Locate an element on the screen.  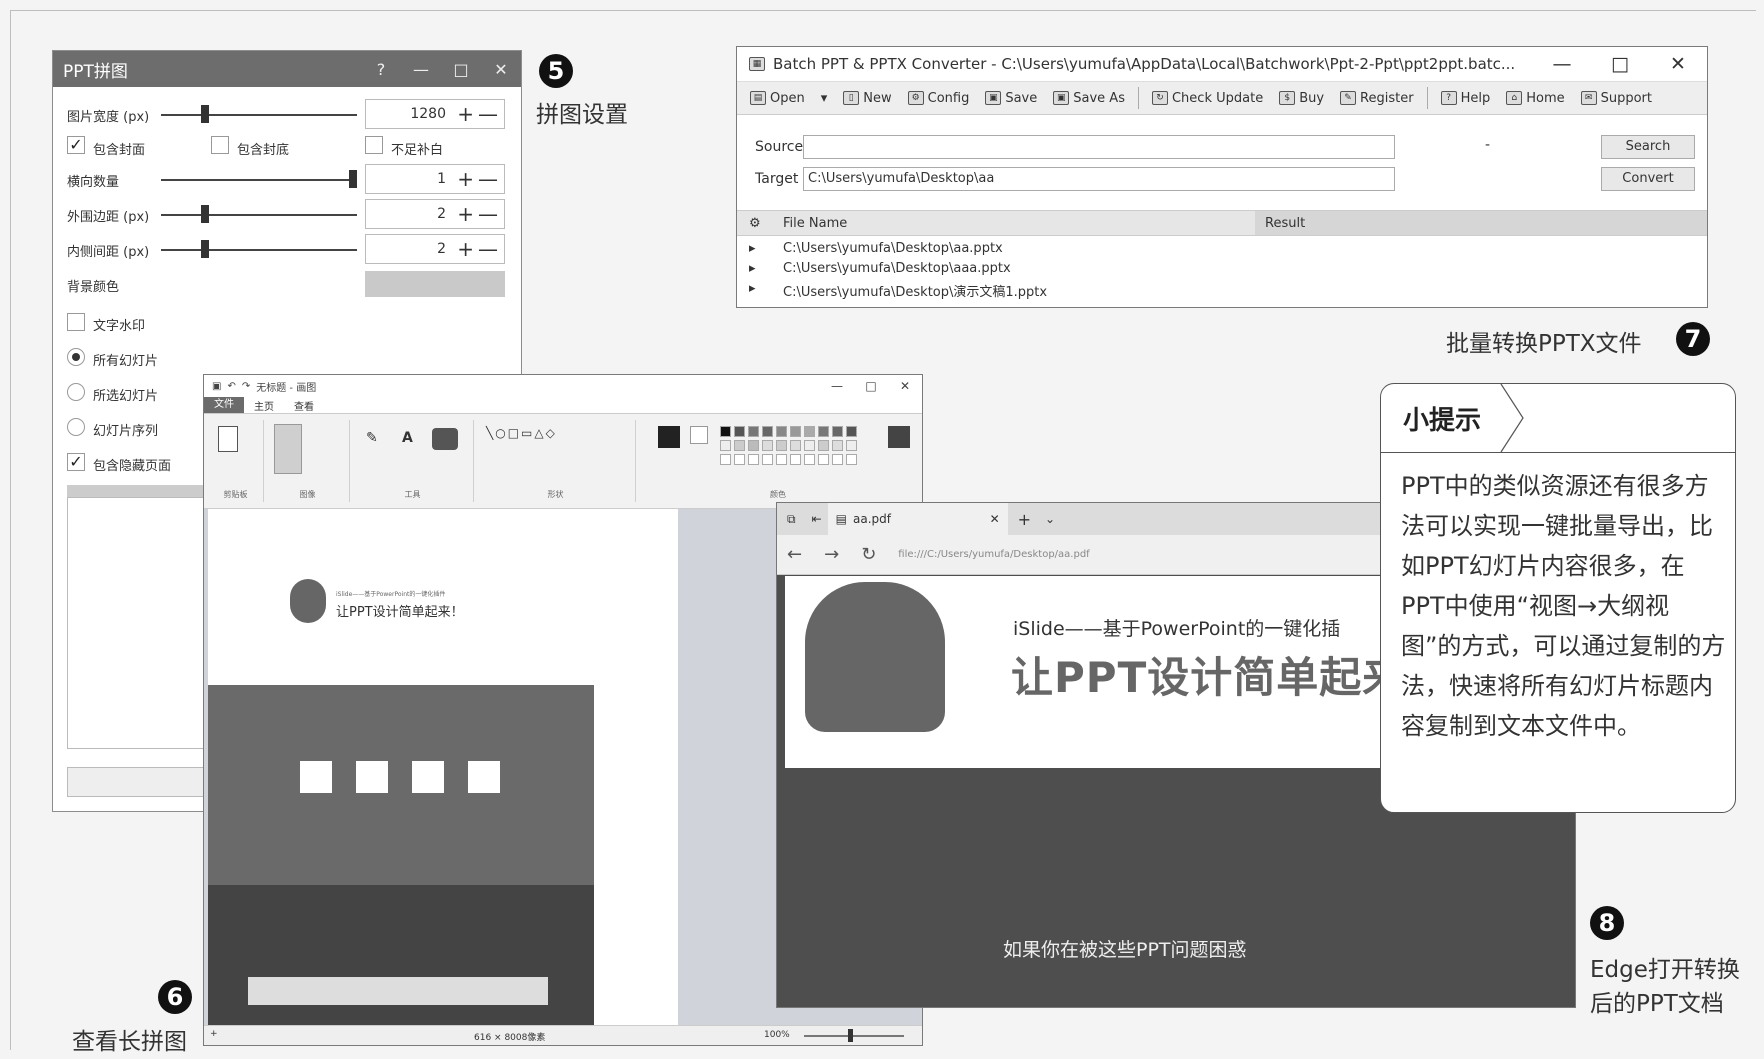
color1-swatch is located at coordinates (669, 437).